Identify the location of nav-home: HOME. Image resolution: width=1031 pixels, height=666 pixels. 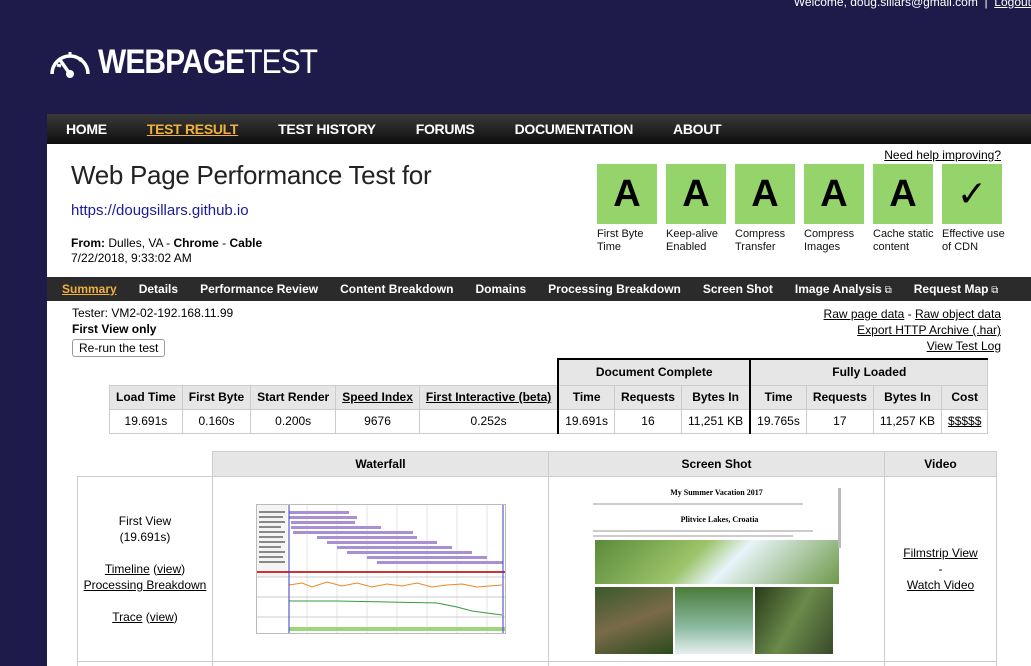
(86, 129).